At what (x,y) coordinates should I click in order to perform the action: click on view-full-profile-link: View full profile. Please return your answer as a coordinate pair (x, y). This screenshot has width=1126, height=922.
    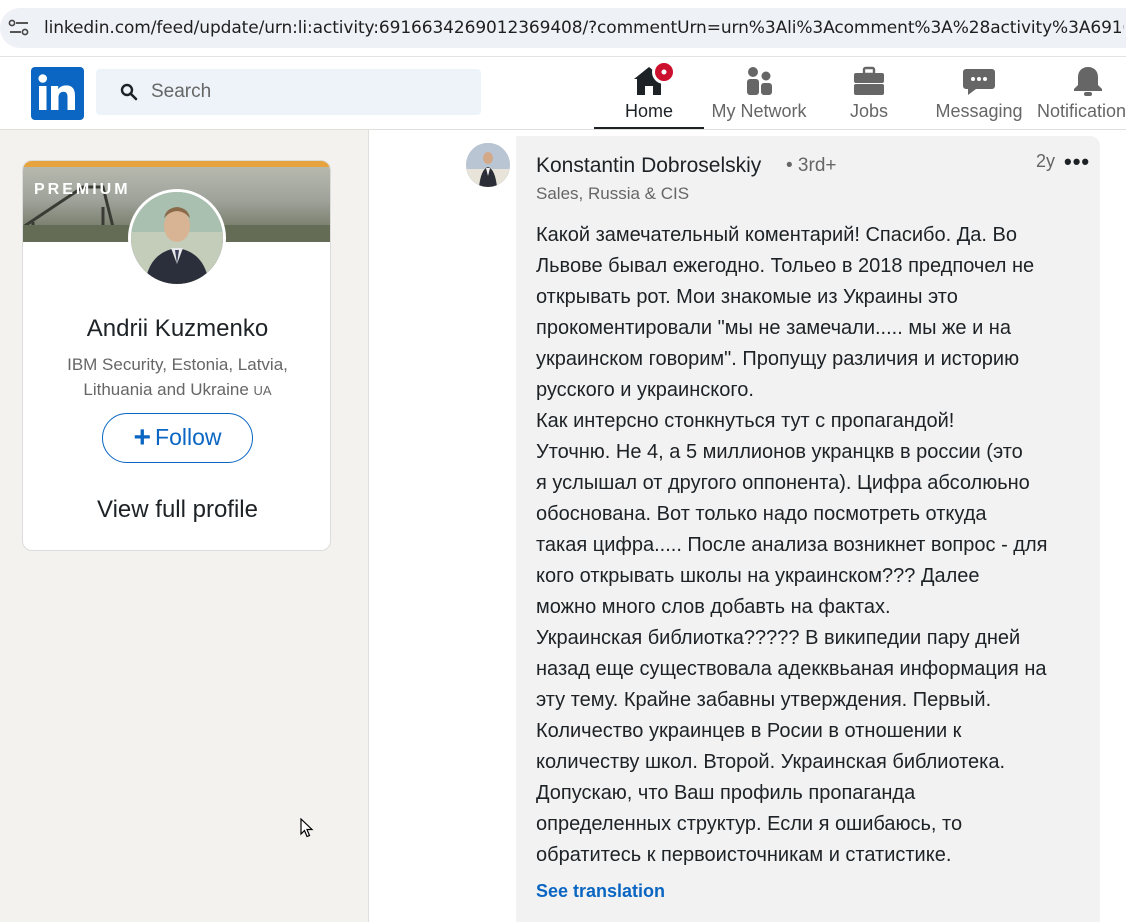
    Looking at the image, I should click on (176, 510).